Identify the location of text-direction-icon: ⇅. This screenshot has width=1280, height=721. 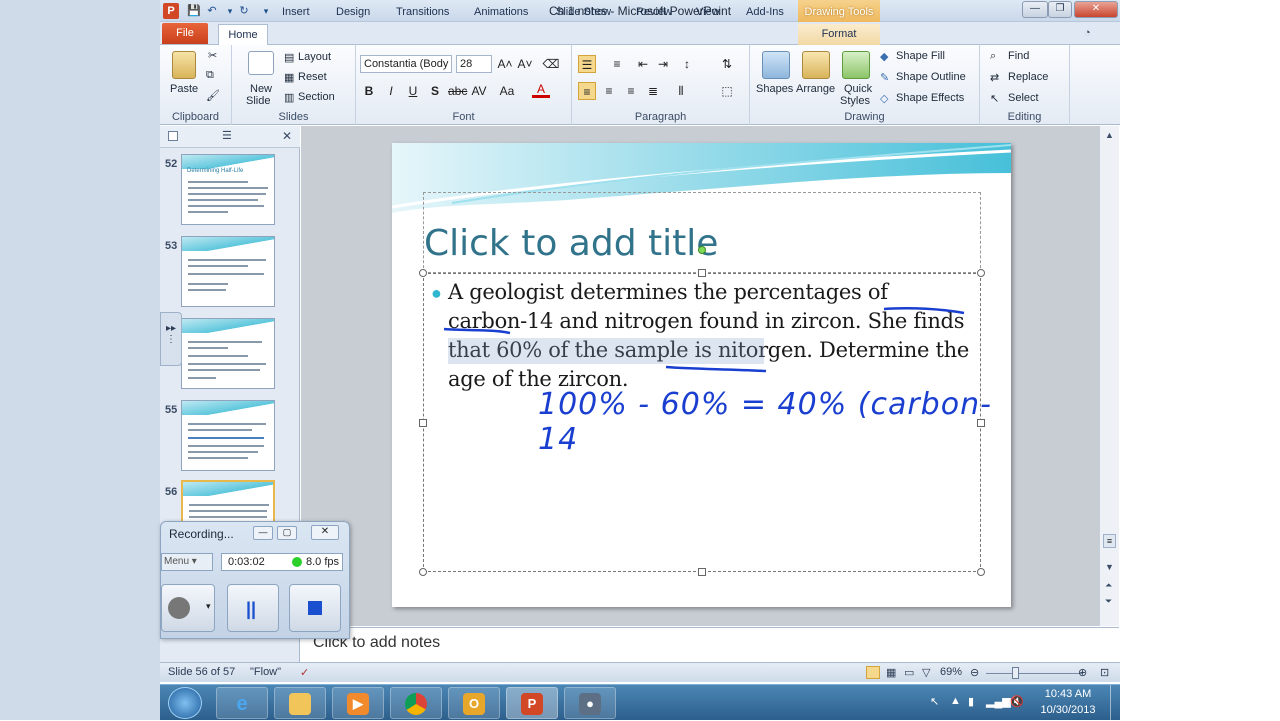
(727, 64).